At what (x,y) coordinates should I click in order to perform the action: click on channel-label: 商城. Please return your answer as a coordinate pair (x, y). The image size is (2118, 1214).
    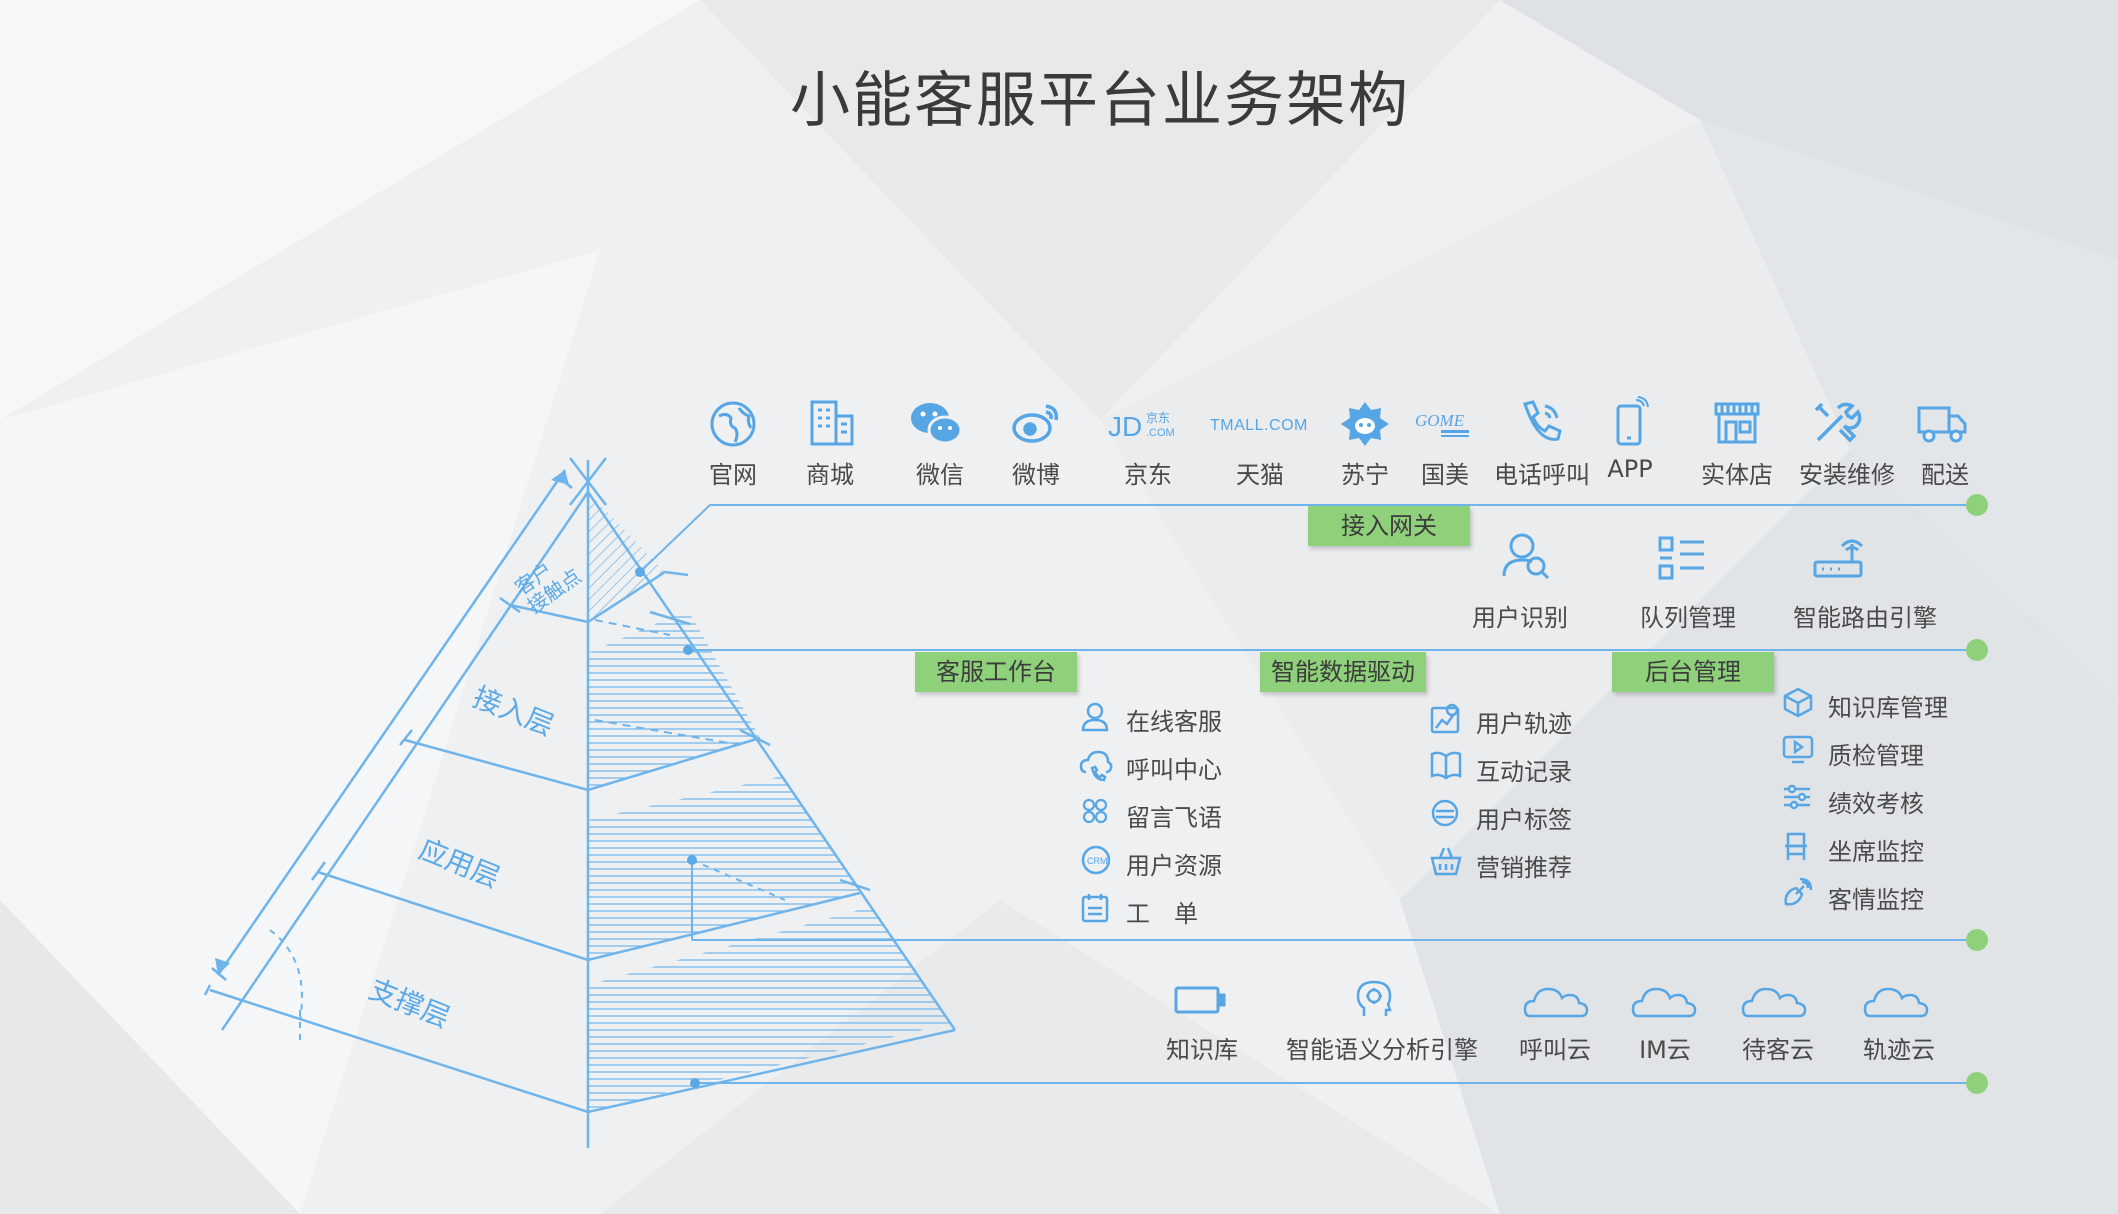
    Looking at the image, I should click on (830, 475).